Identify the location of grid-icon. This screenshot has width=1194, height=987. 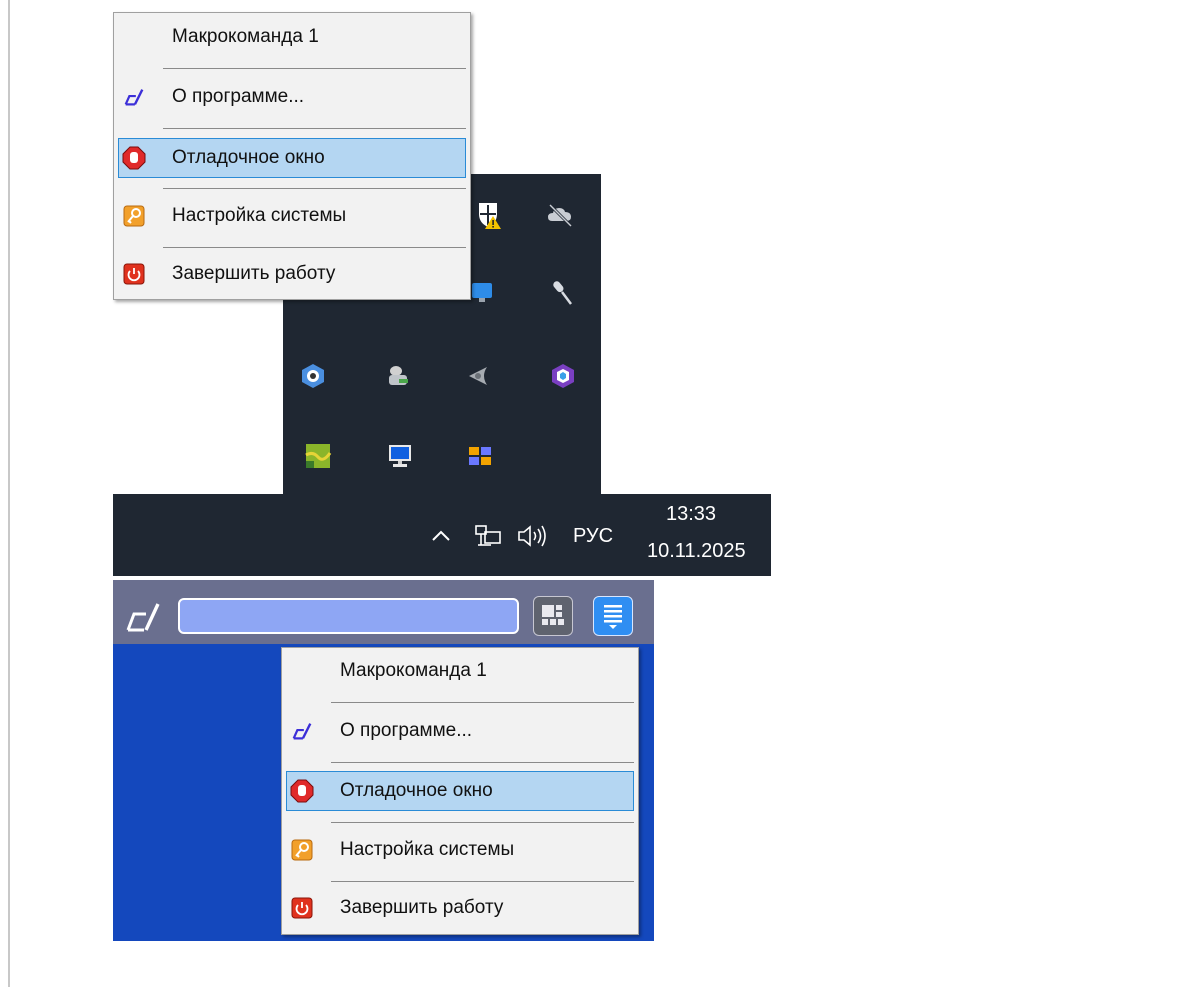
(553, 615).